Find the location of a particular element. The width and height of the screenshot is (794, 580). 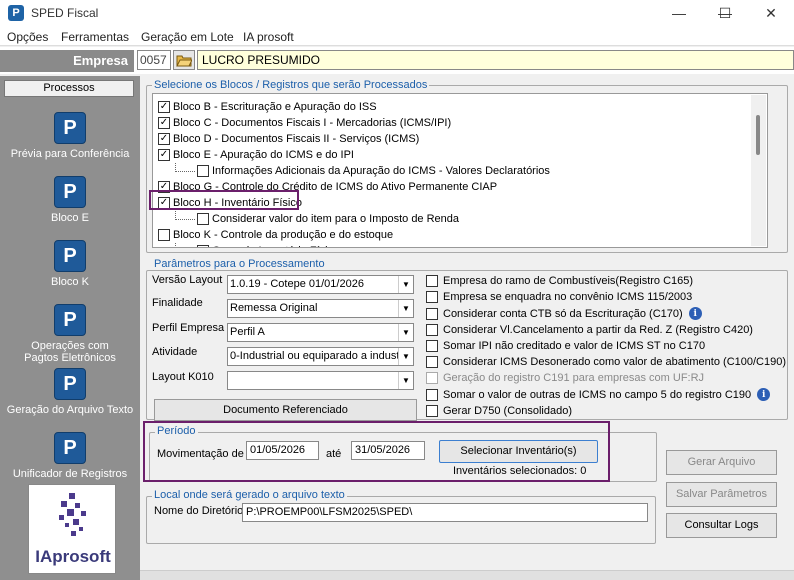

horizontal-scrollbar is located at coordinates (467, 575).